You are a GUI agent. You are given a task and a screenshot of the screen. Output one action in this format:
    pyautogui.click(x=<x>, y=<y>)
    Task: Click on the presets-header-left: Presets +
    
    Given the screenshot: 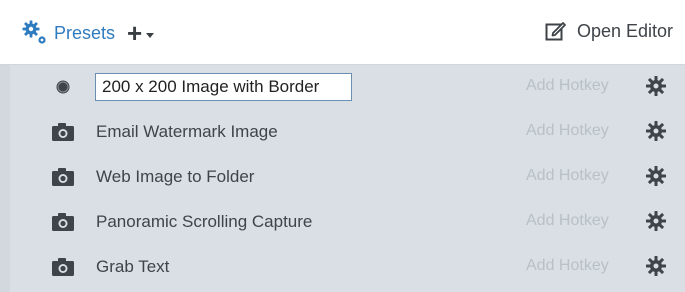 What is the action you would take?
    pyautogui.click(x=88, y=33)
    